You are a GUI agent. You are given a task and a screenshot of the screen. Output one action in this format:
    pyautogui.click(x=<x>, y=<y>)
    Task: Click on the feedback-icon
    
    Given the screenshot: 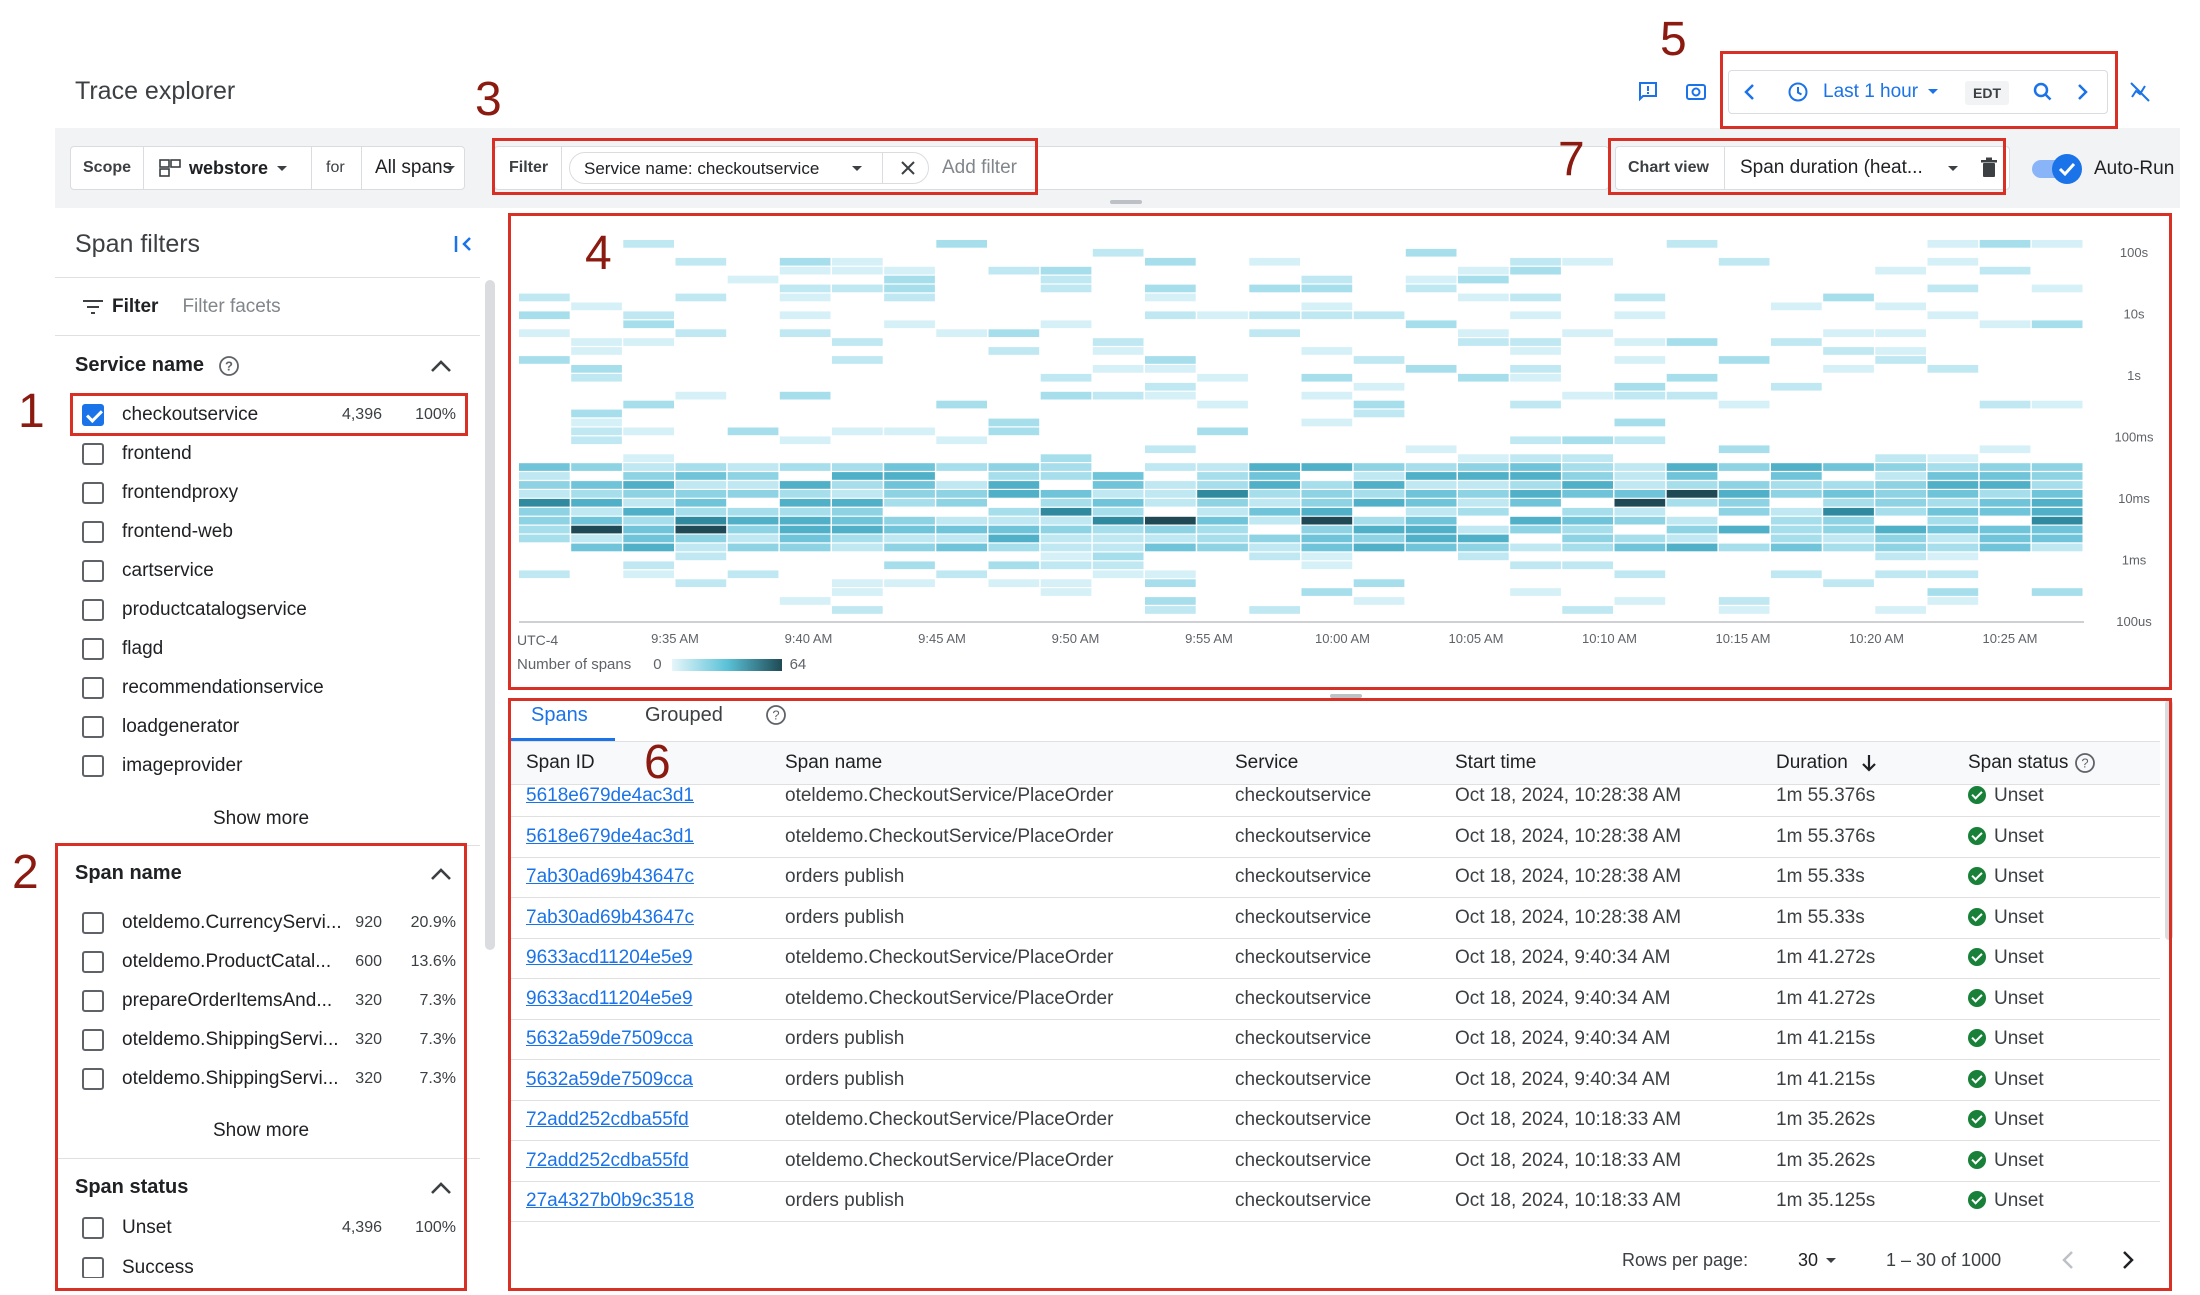 What is the action you would take?
    pyautogui.click(x=1648, y=92)
    